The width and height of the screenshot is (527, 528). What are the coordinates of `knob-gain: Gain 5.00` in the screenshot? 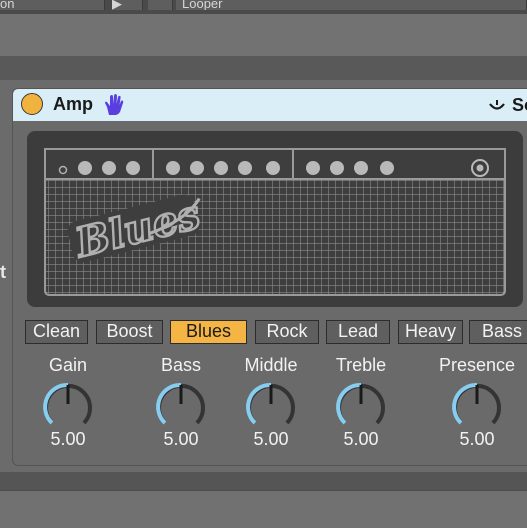 It's located at (68, 402).